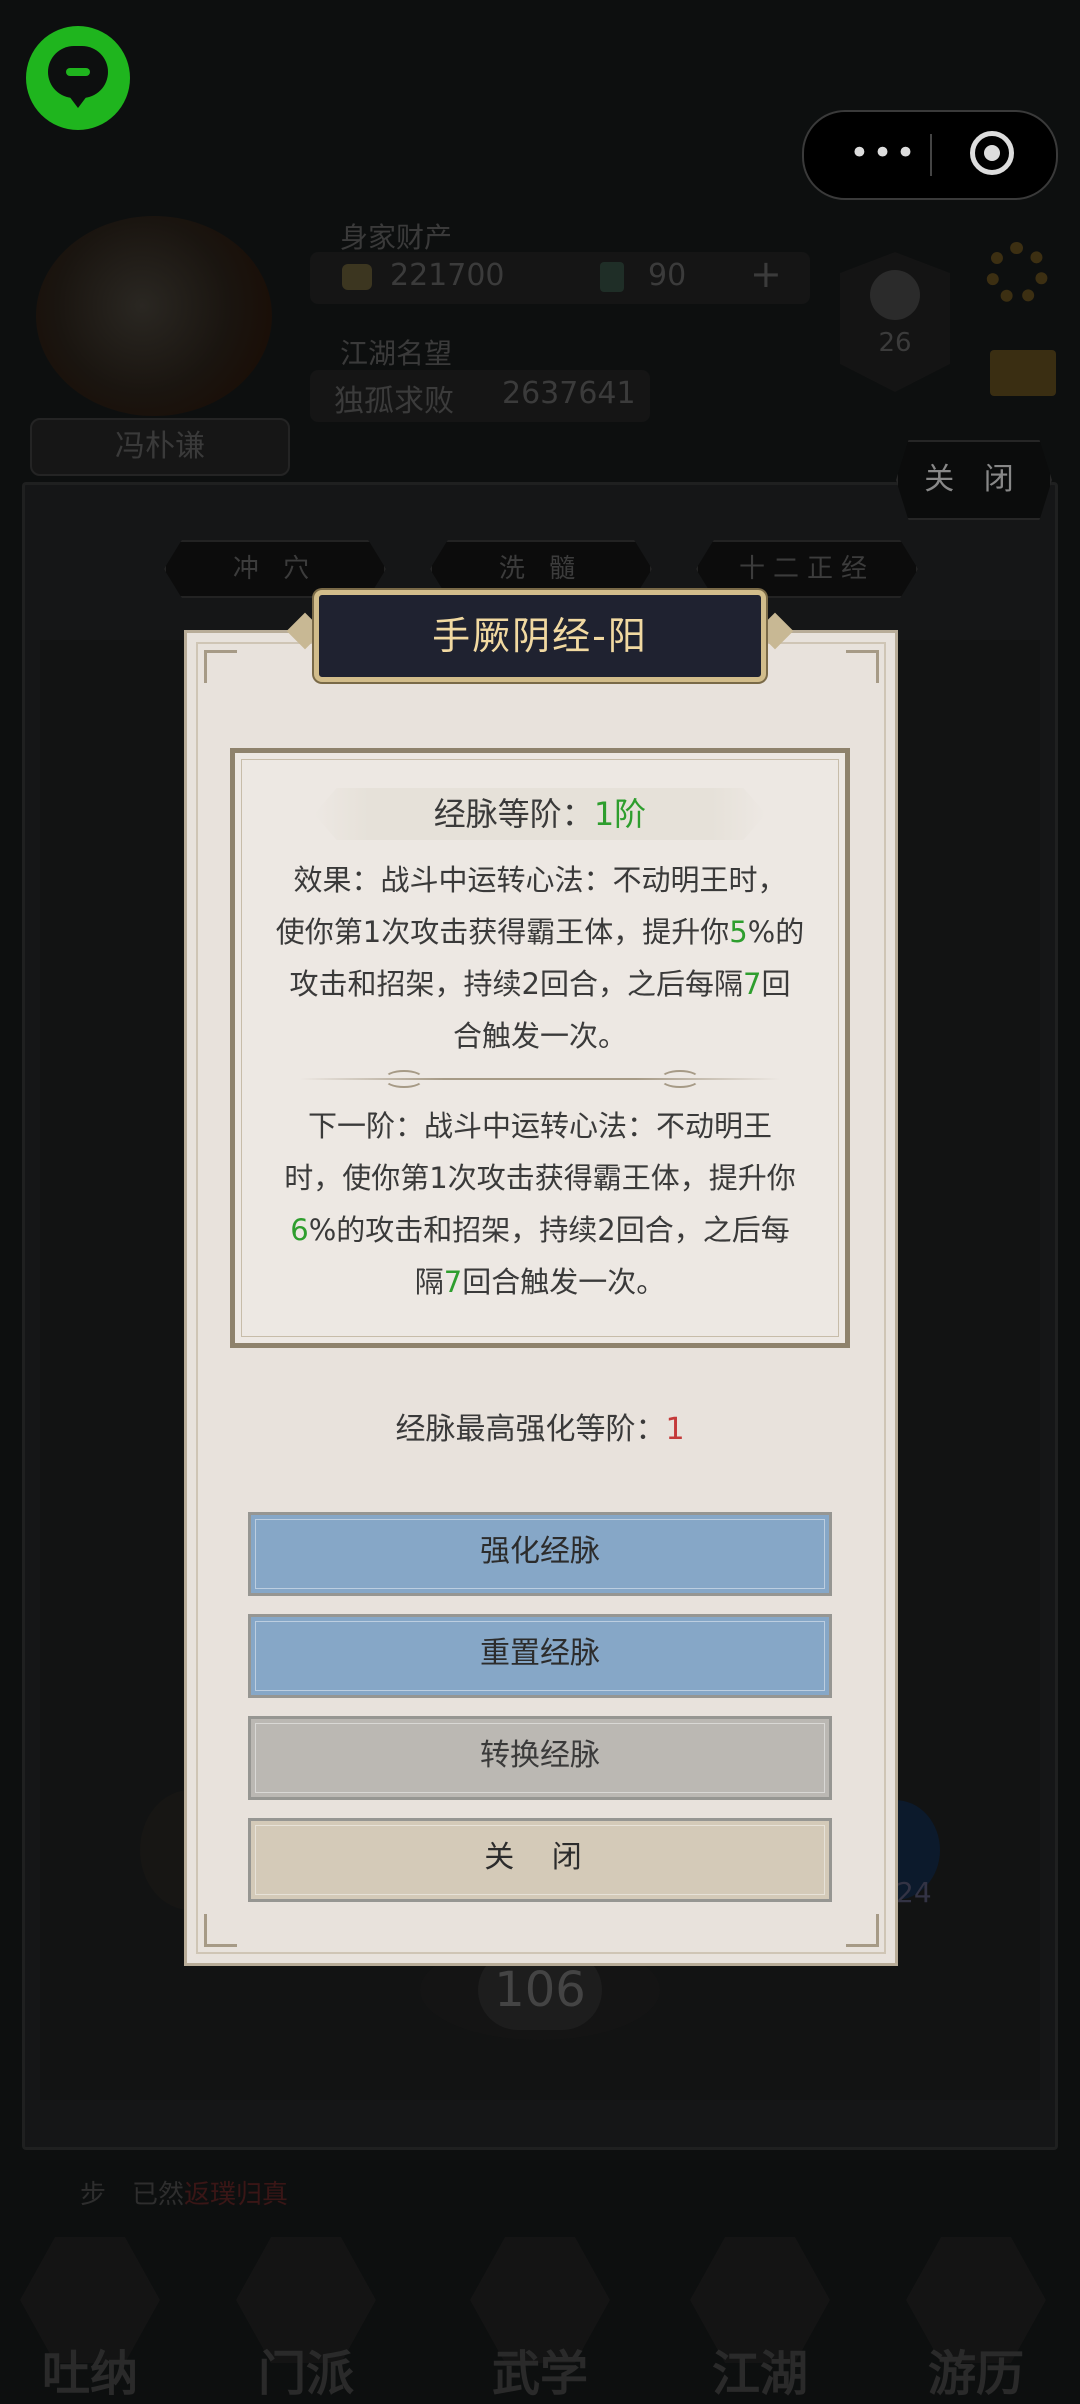 The image size is (1080, 2404). Describe the element at coordinates (540, 932) in the screenshot. I see `effect-line: 使你第1次攻击获得霸王体，提升你5%的` at that location.